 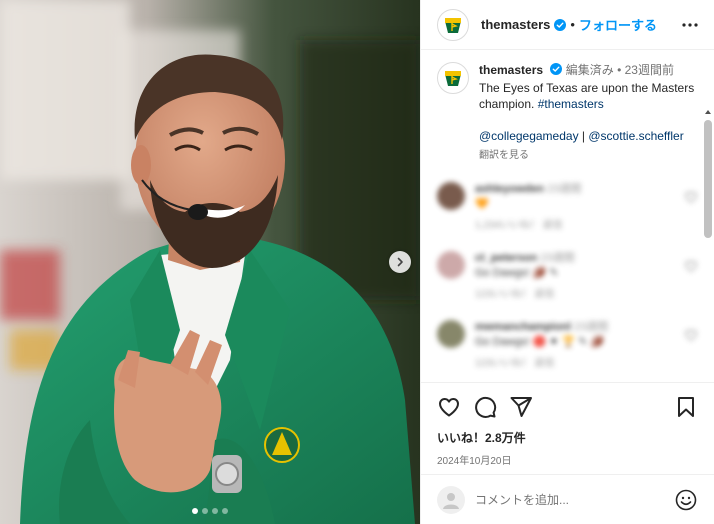 What do you see at coordinates (449, 407) in the screenshot?
I see `heart-icon` at bounding box center [449, 407].